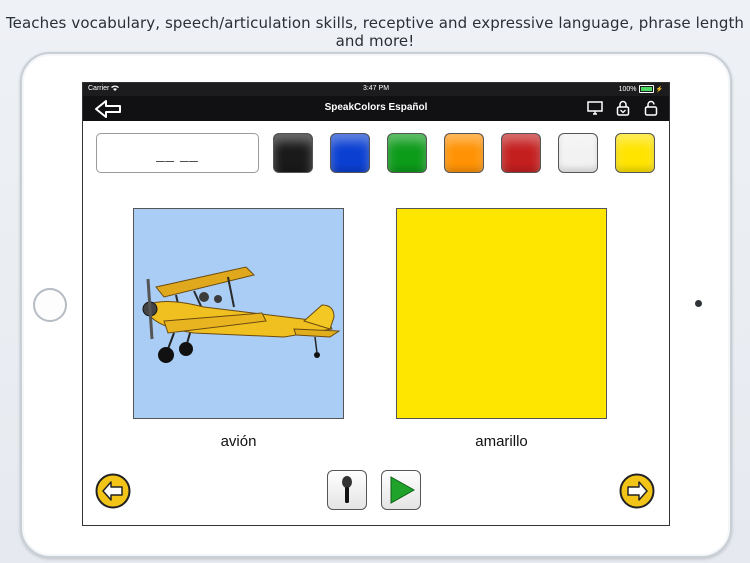 Image resolution: width=750 pixels, height=563 pixels. I want to click on object-picture, so click(238, 313).